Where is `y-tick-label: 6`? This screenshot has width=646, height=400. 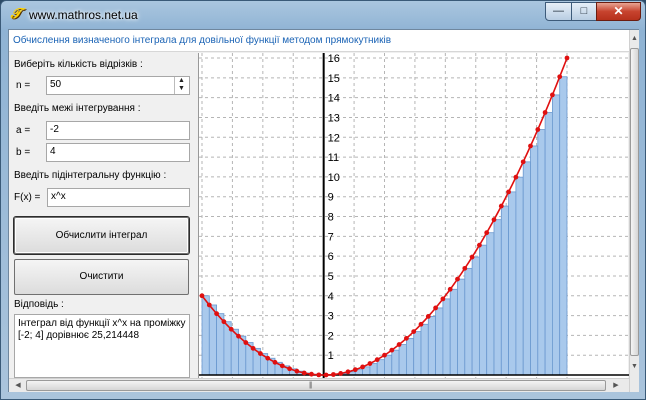 y-tick-label: 6 is located at coordinates (331, 257).